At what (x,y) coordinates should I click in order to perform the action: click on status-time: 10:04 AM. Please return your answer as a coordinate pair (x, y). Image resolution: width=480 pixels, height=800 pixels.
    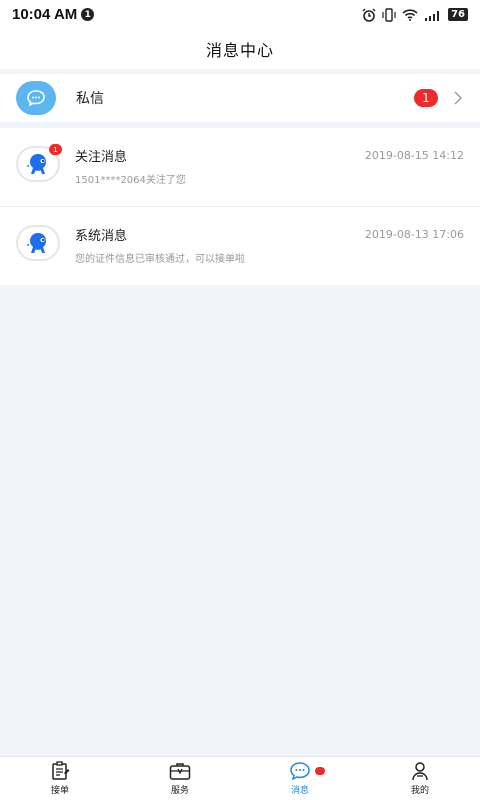
    Looking at the image, I should click on (45, 14).